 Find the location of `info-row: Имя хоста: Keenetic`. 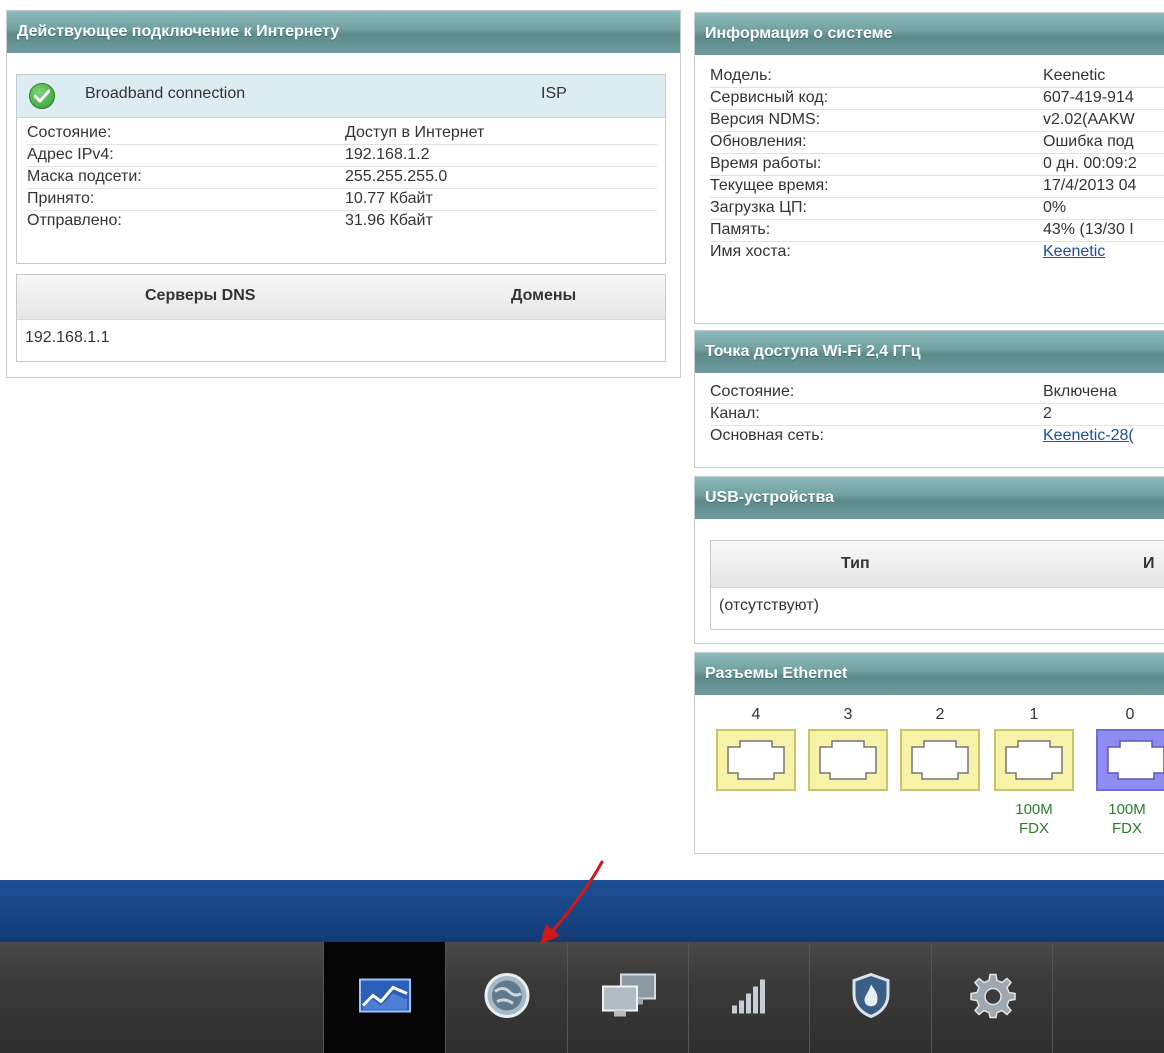

info-row: Имя хоста: Keenetic is located at coordinates (937, 252).